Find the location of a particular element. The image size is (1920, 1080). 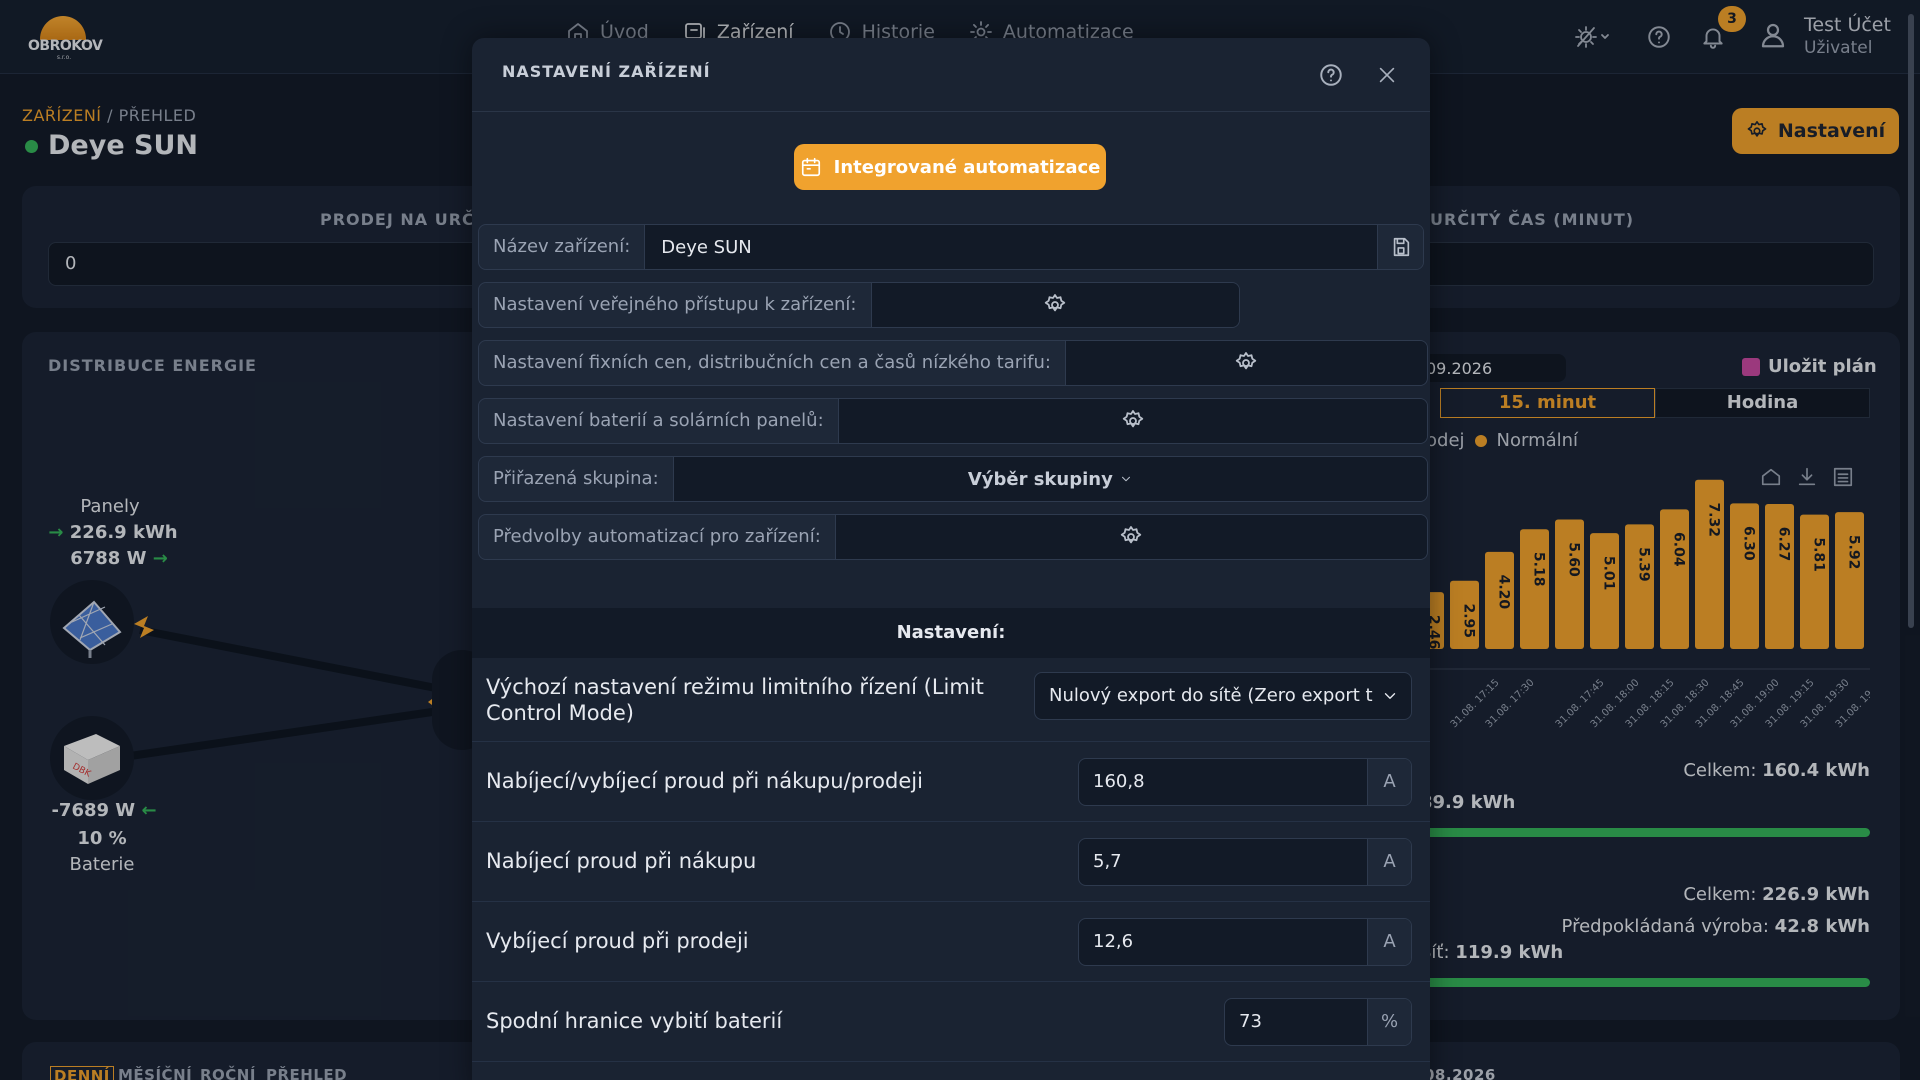

discharge-input: 12,6 A is located at coordinates (1245, 942).